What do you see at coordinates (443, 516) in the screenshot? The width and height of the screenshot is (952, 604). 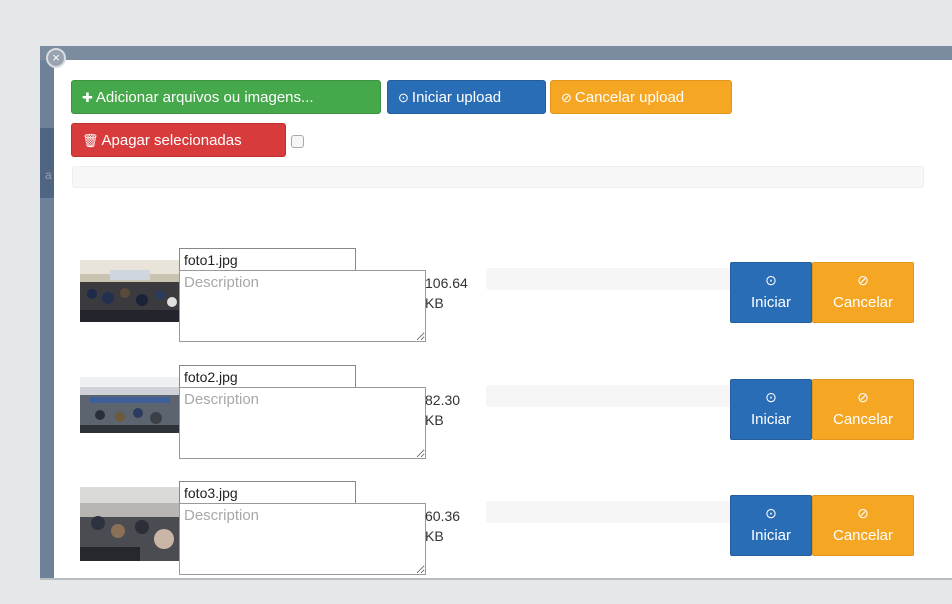 I see `file-size-value: 60.36` at bounding box center [443, 516].